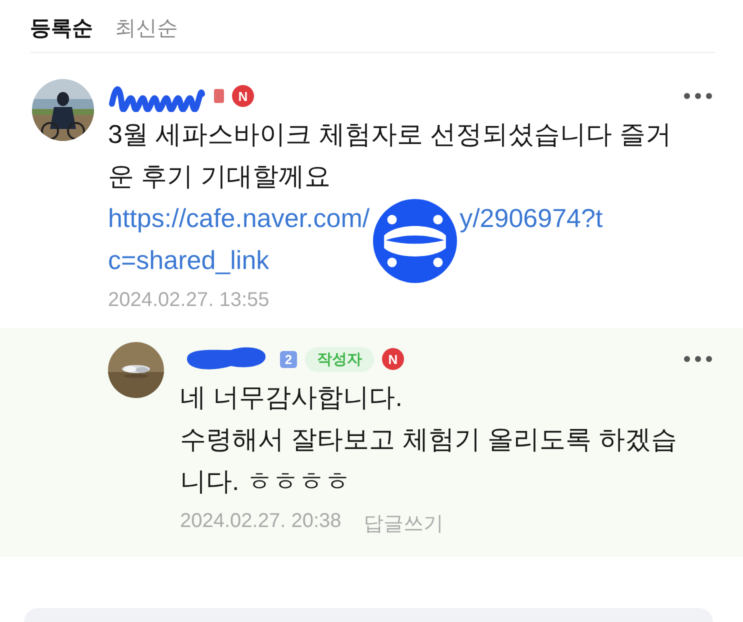  I want to click on link: c=shared_link, so click(189, 260).